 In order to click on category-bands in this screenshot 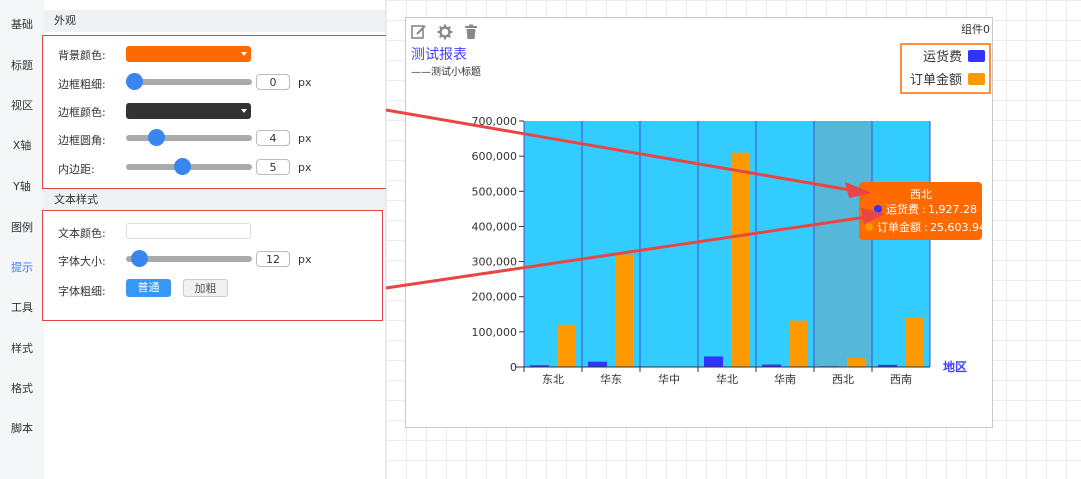, I will do `click(843, 244)`.